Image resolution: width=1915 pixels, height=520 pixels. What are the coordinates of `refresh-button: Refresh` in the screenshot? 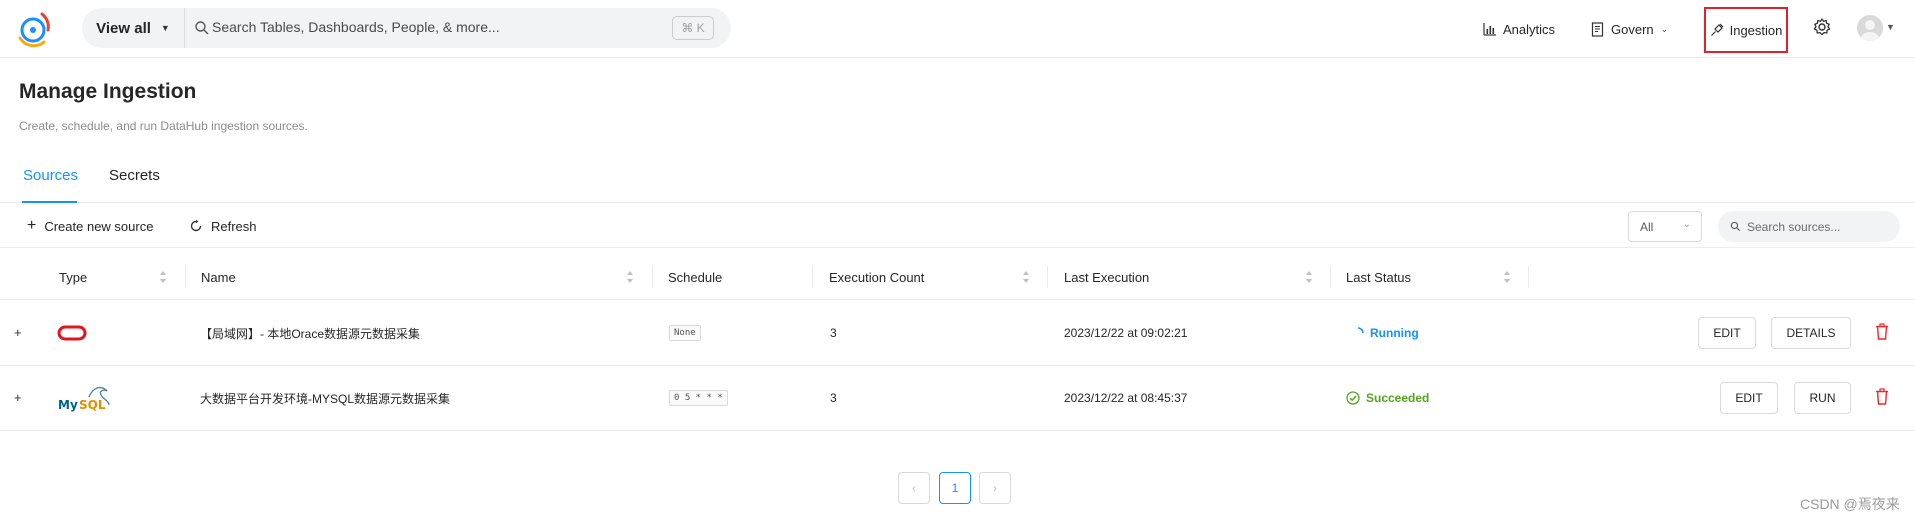 It's located at (223, 226).